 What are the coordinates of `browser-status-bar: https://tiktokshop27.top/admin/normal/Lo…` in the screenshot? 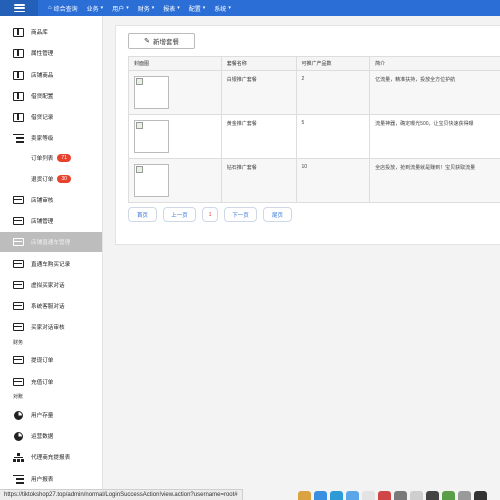 It's located at (121, 494).